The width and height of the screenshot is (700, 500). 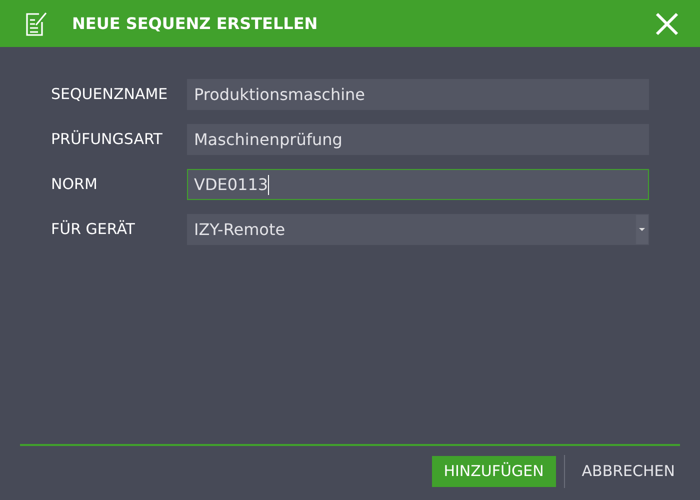 I want to click on caret-icon, so click(x=642, y=229).